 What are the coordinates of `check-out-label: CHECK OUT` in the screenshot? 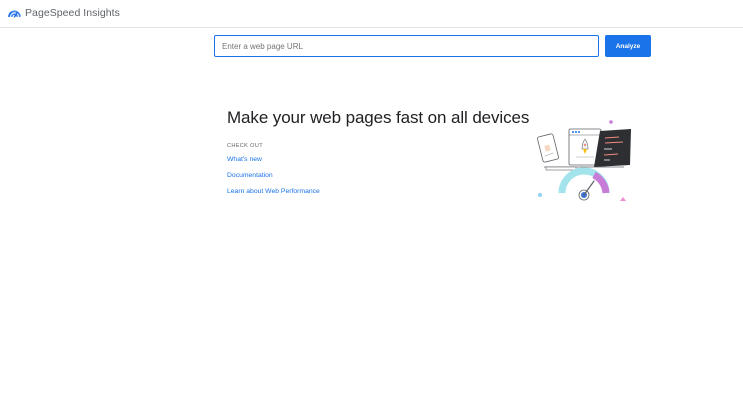 It's located at (245, 146).